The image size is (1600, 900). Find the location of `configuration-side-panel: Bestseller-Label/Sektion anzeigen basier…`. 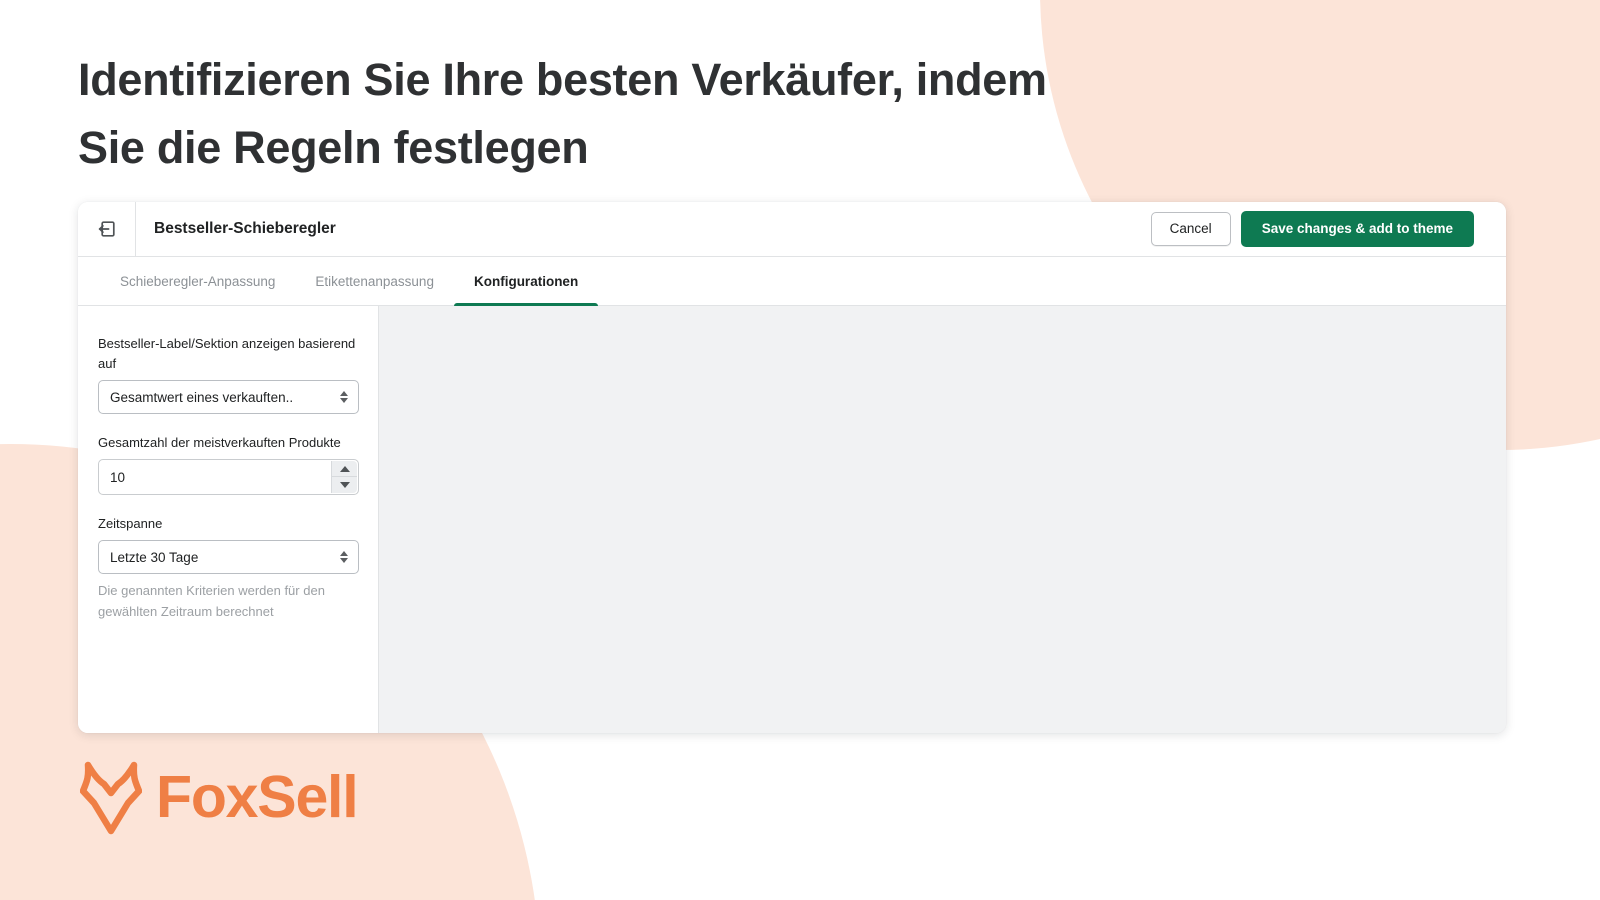

configuration-side-panel: Bestseller-Label/Sektion anzeigen basier… is located at coordinates (228, 519).